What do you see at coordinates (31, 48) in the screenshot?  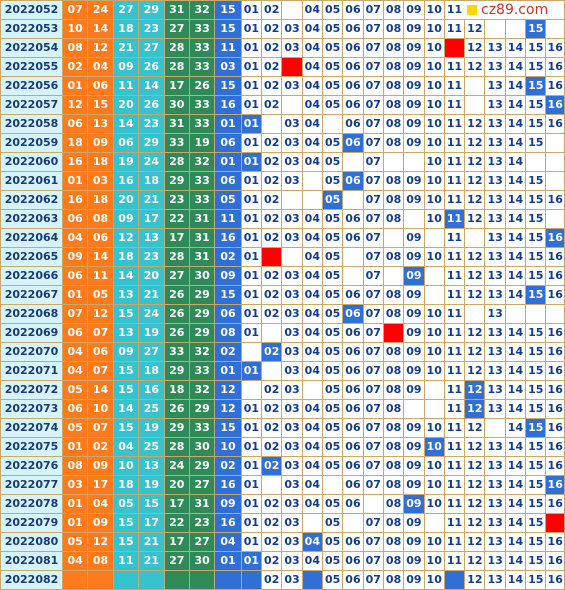 I see `issue-number: 2022054` at bounding box center [31, 48].